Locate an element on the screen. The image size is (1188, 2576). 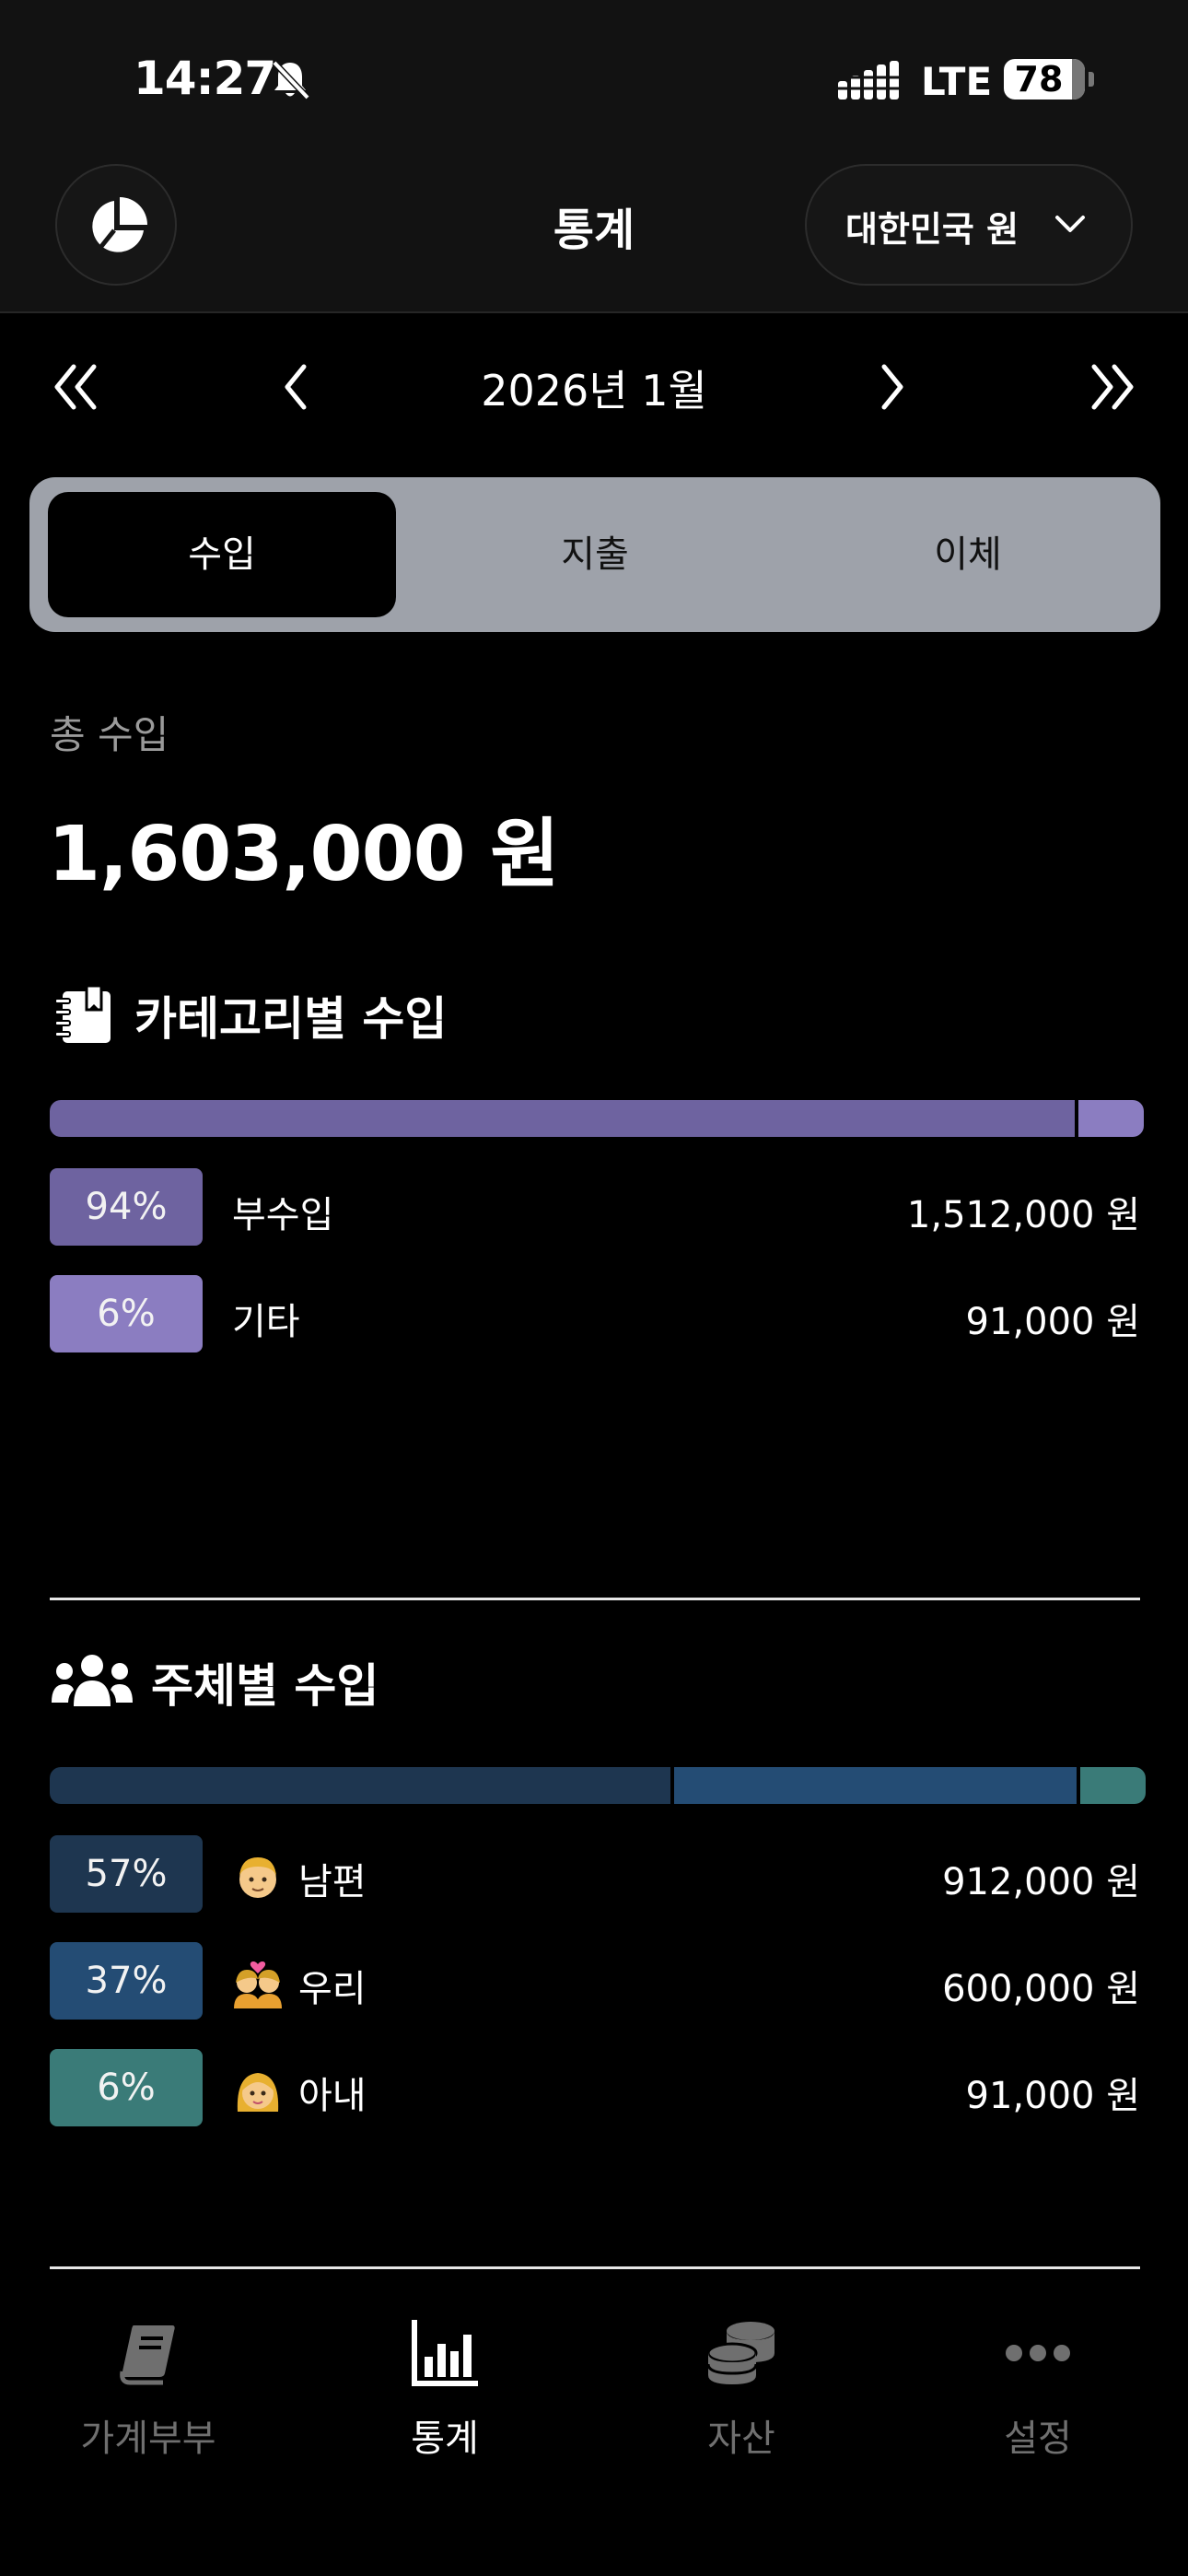
more-icon is located at coordinates (1038, 2353).